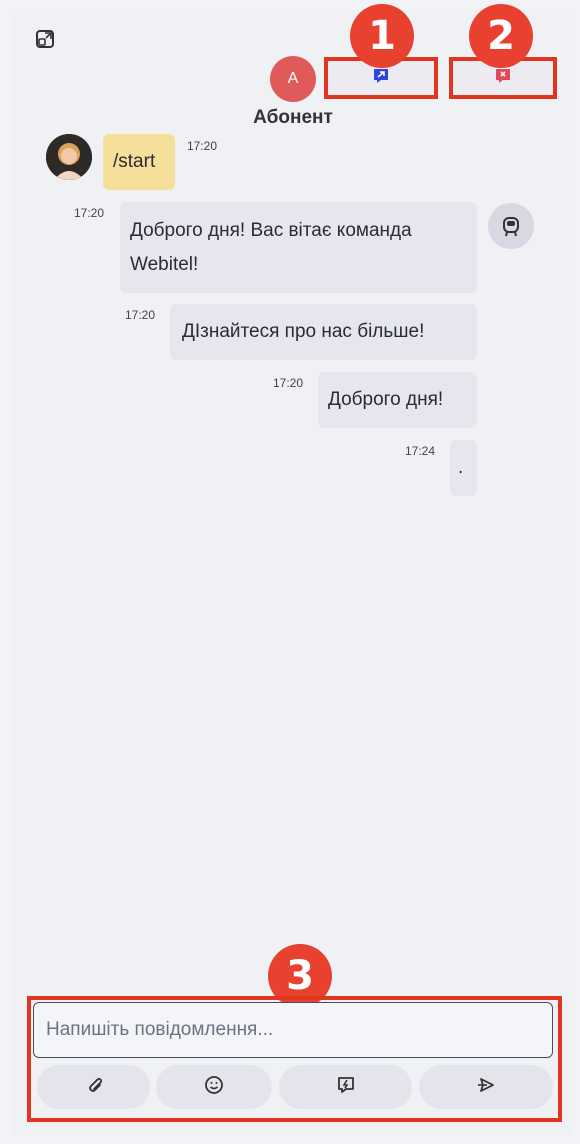 This screenshot has height=1144, width=580. I want to click on send-icon, so click(486, 1087).